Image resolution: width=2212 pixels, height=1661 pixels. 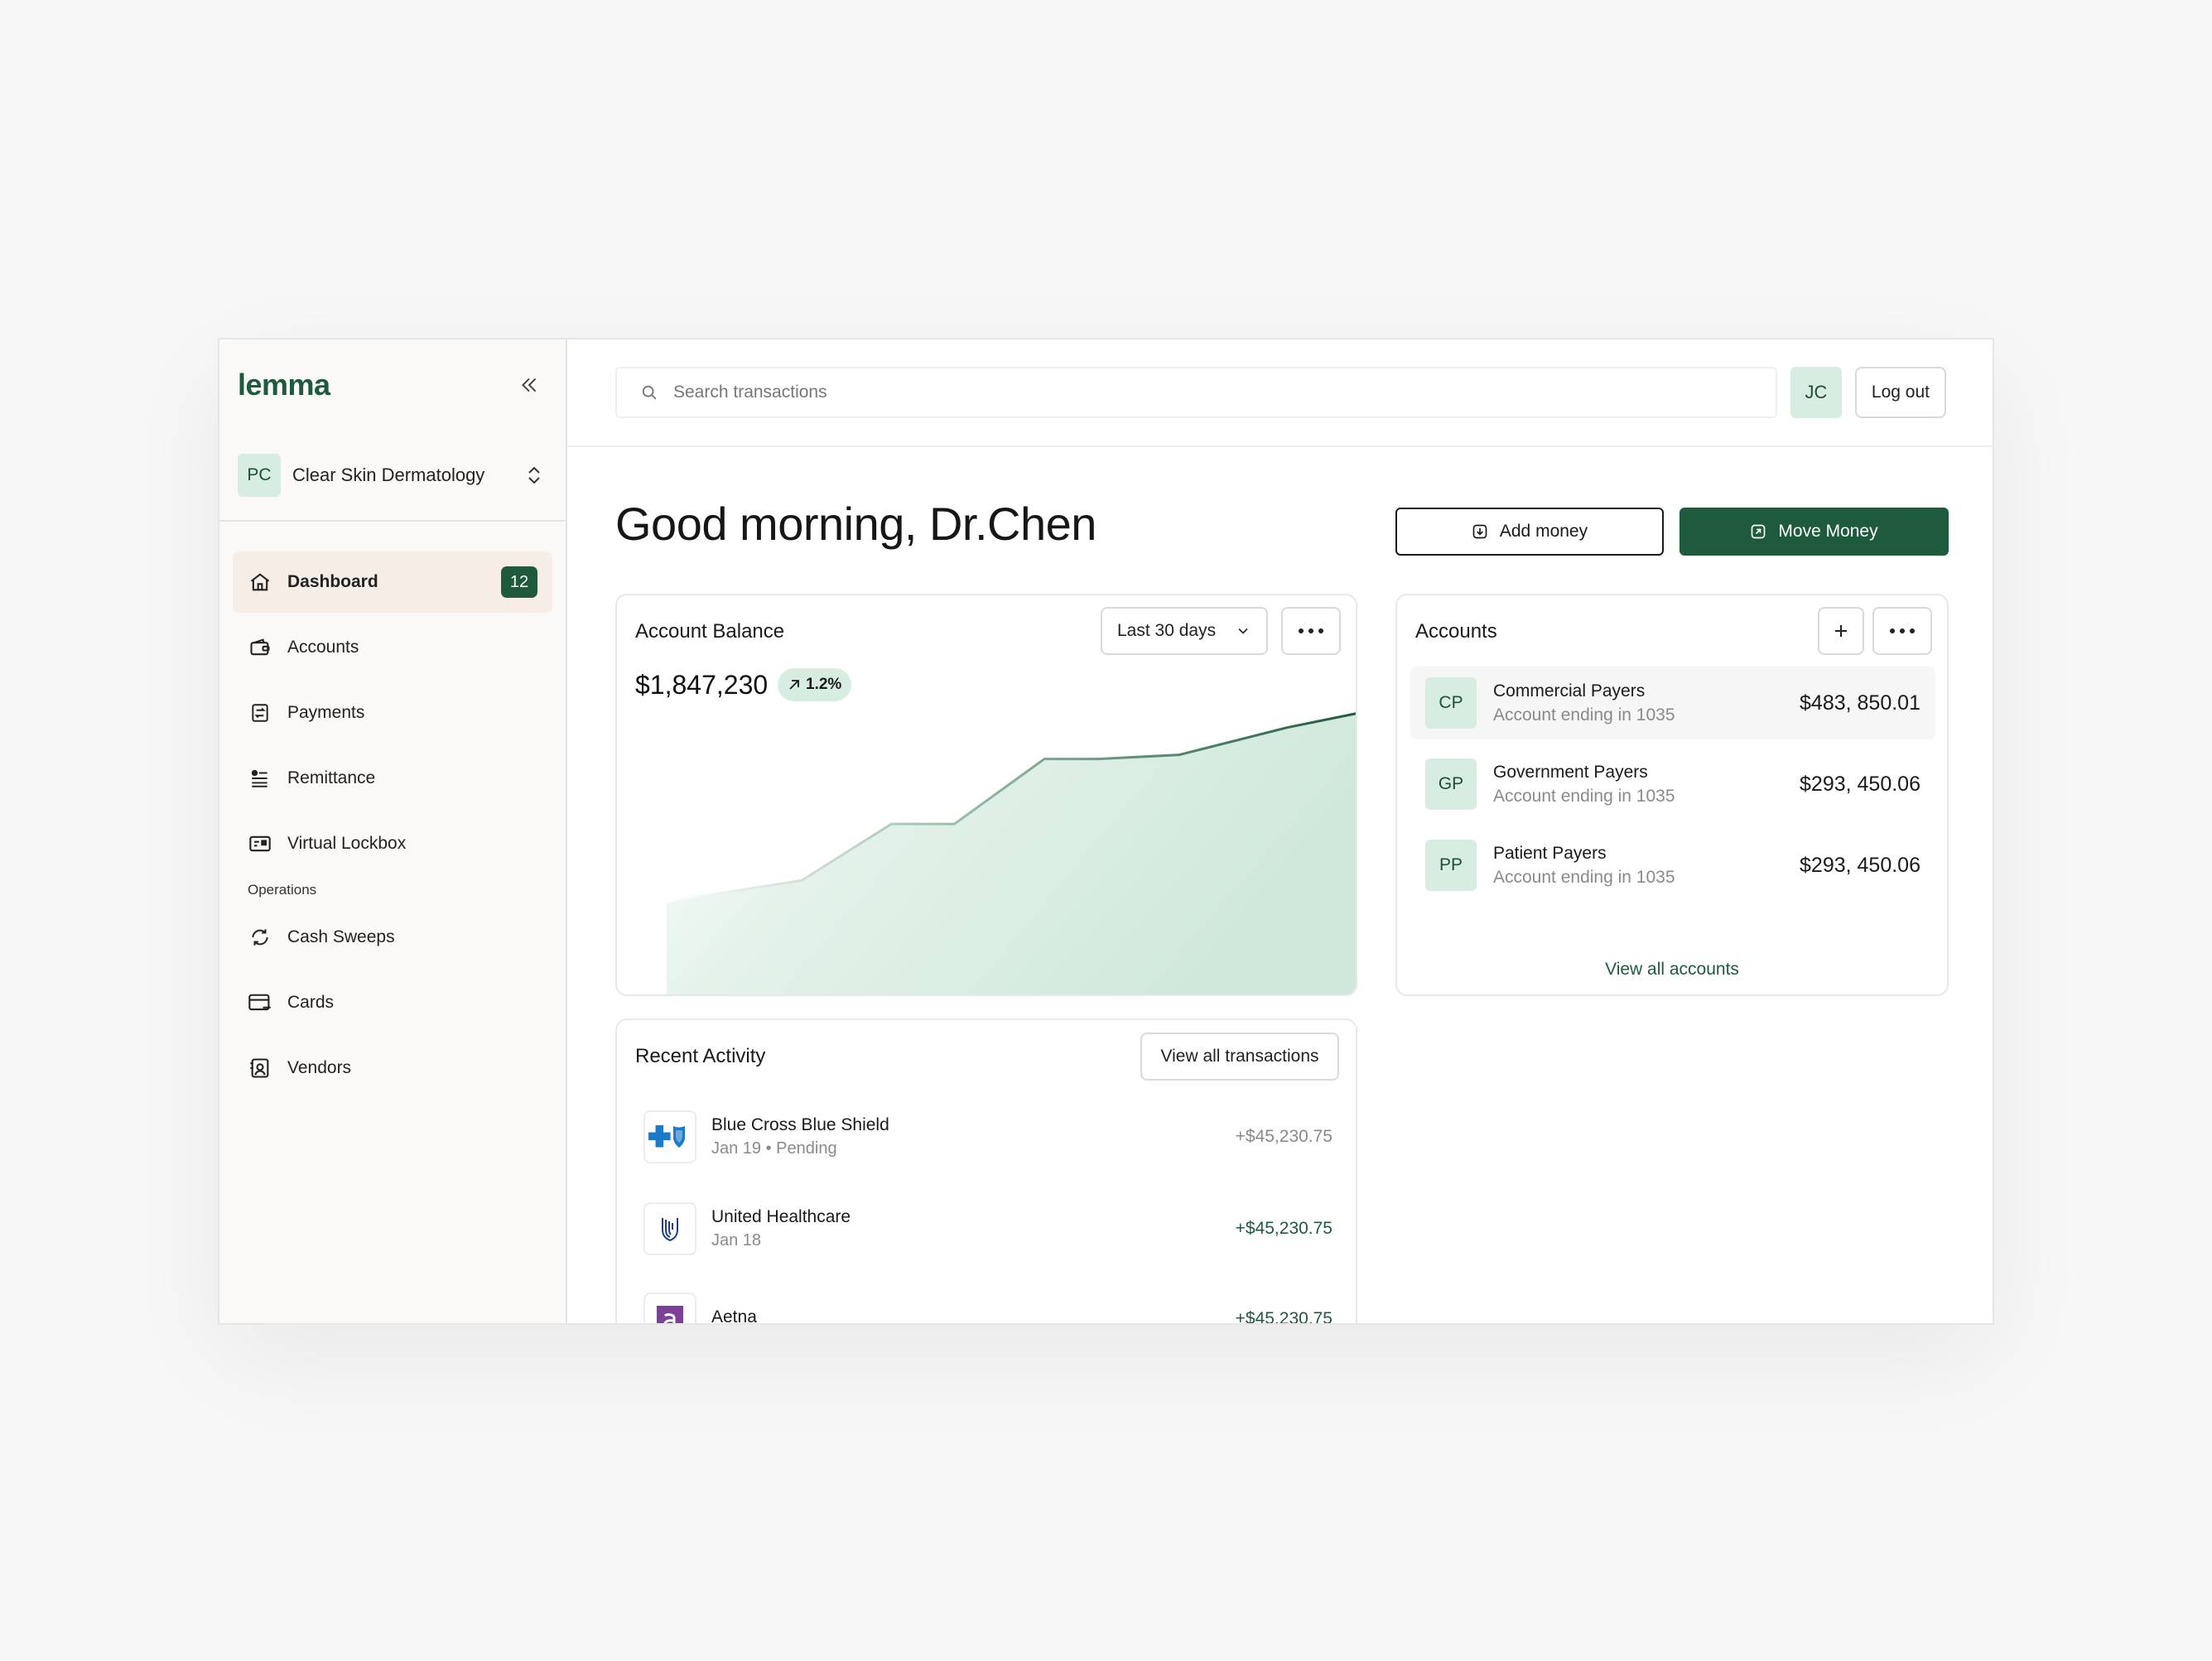 What do you see at coordinates (1638, 784) in the screenshot?
I see `account-info: Government Payers Account ending in 1035` at bounding box center [1638, 784].